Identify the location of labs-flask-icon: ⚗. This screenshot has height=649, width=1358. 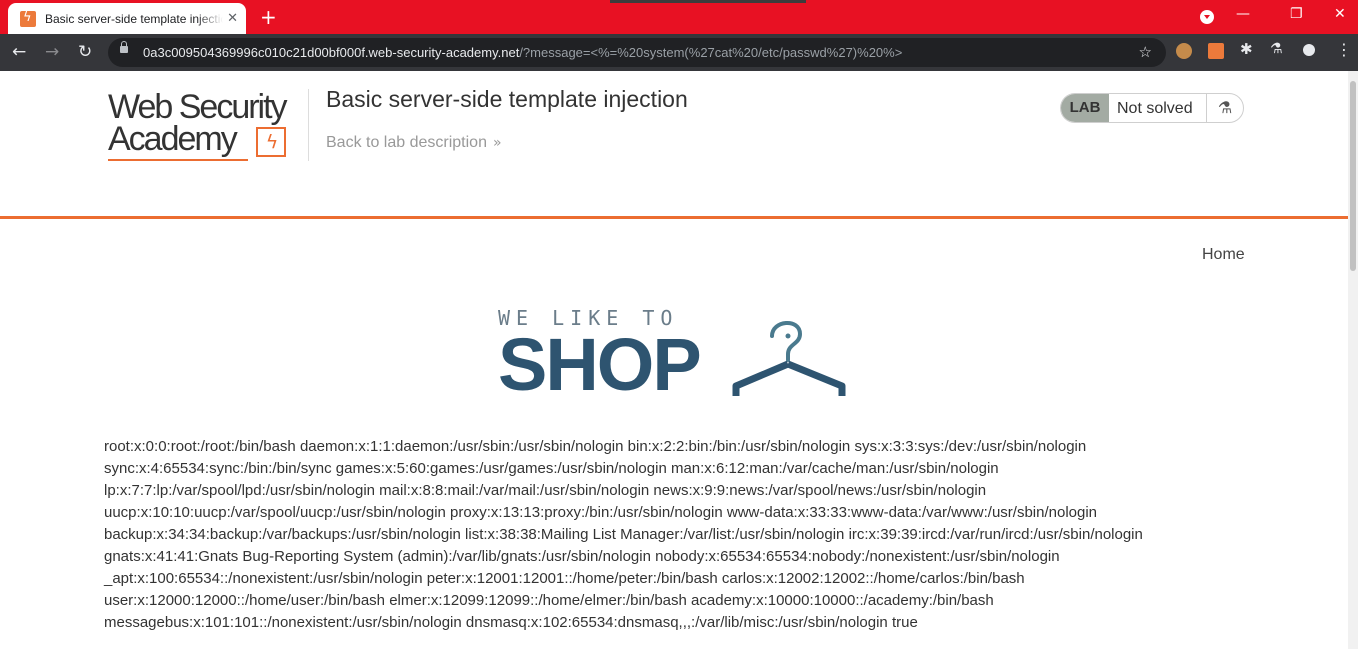
(1278, 49).